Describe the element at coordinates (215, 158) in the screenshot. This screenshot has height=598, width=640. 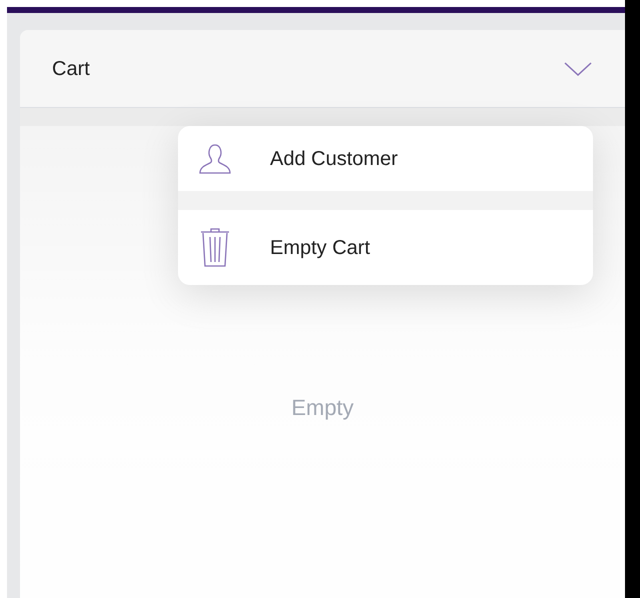
I see `person-icon` at that location.